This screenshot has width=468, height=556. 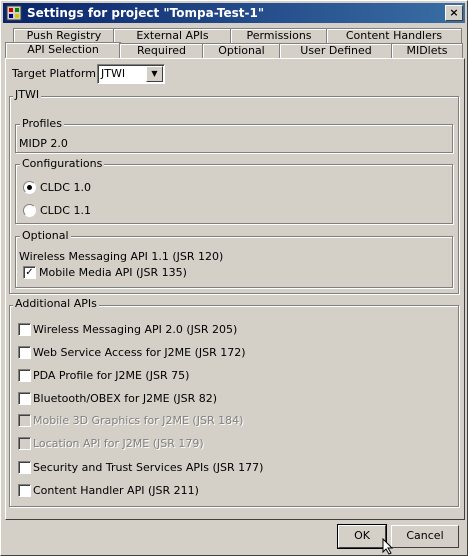 I want to click on tab-external-apis: External APIs, so click(x=172, y=36).